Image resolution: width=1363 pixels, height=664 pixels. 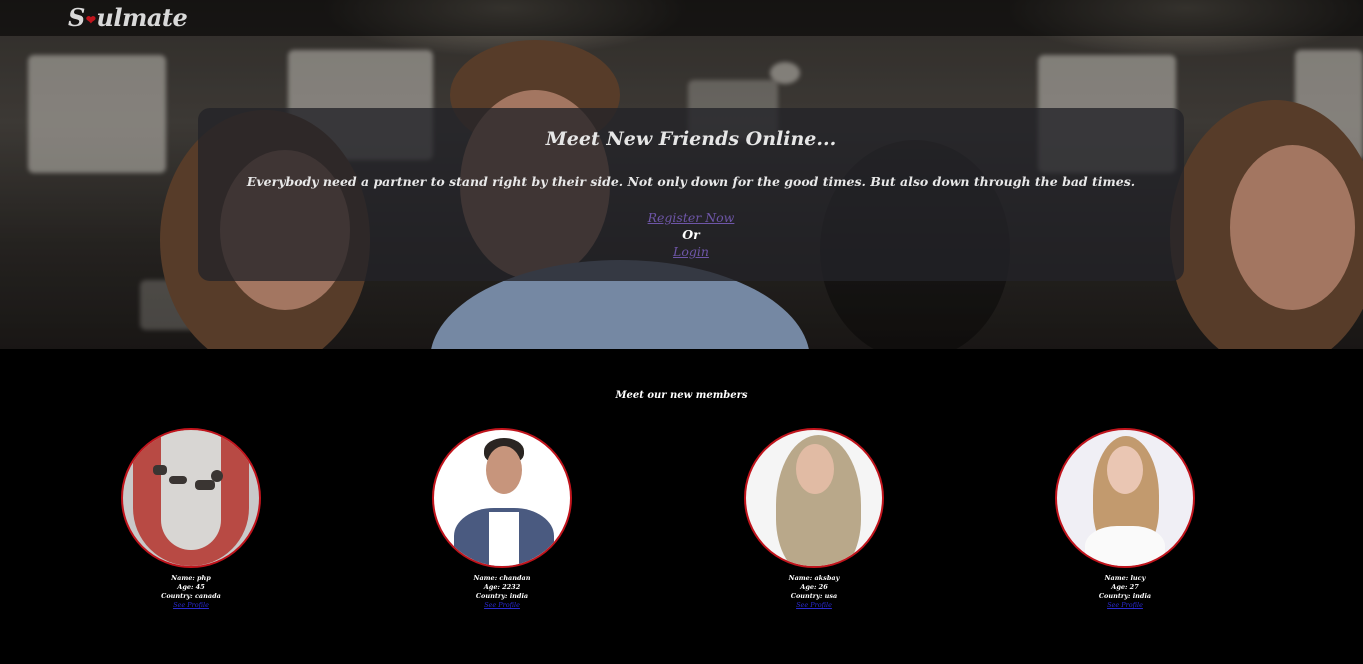 What do you see at coordinates (90, 19) in the screenshot?
I see `heart-icon: ❤` at bounding box center [90, 19].